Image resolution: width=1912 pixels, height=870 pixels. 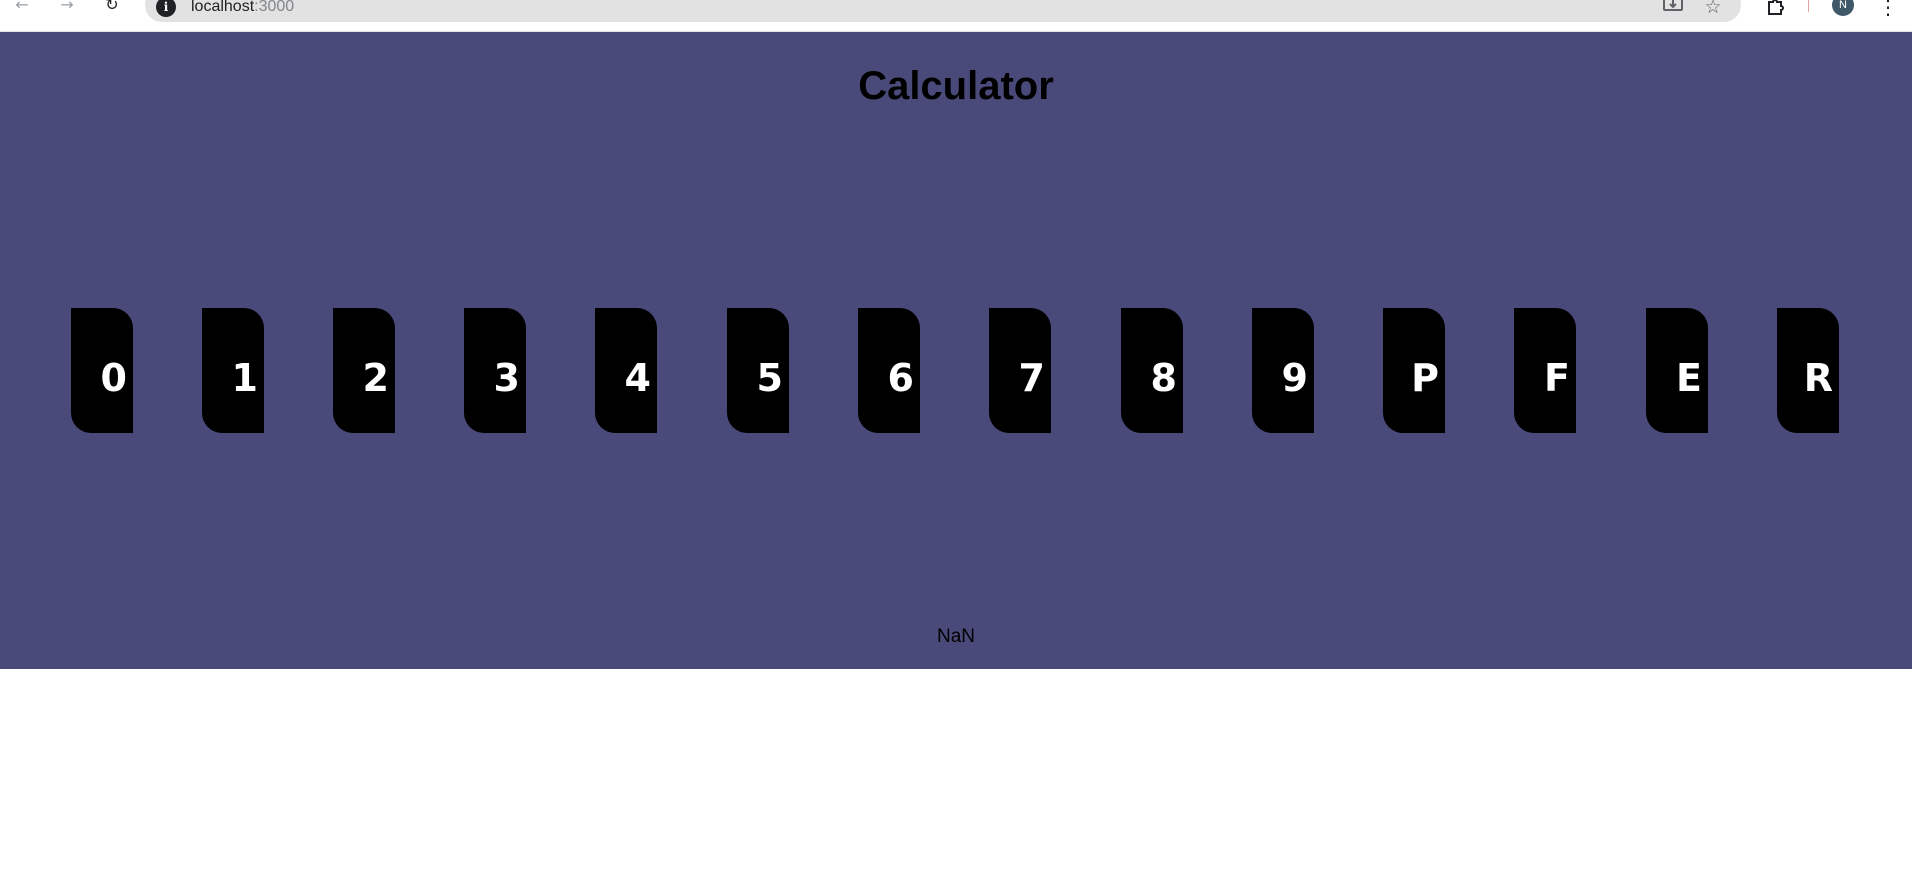 I want to click on key-6: 6, so click(x=889, y=370).